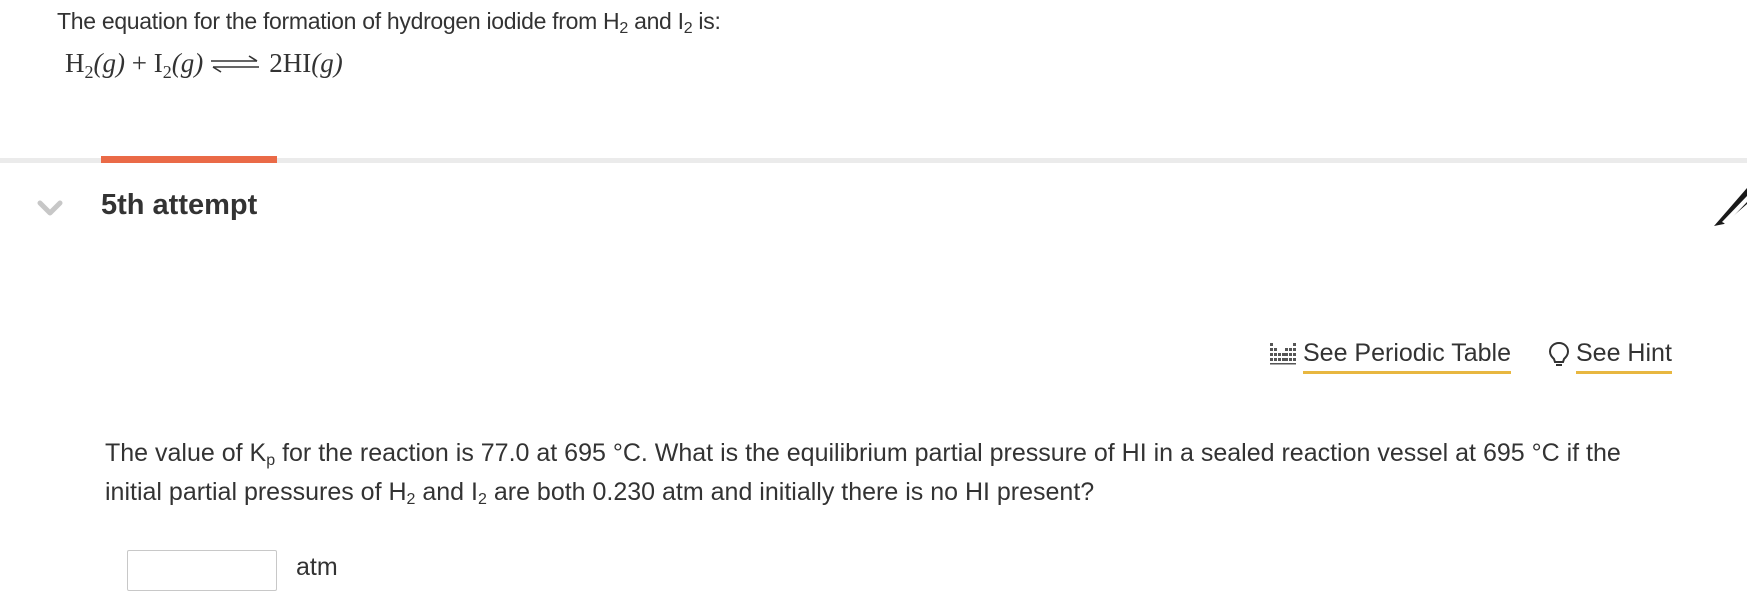 This screenshot has width=1747, height=601. I want to click on reactant-iodine-state: (g), so click(187, 63).